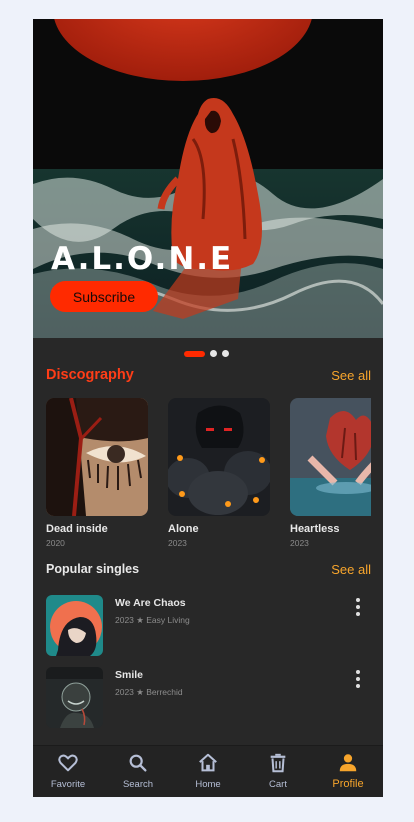  What do you see at coordinates (129, 675) in the screenshot?
I see `single-title: Smile` at bounding box center [129, 675].